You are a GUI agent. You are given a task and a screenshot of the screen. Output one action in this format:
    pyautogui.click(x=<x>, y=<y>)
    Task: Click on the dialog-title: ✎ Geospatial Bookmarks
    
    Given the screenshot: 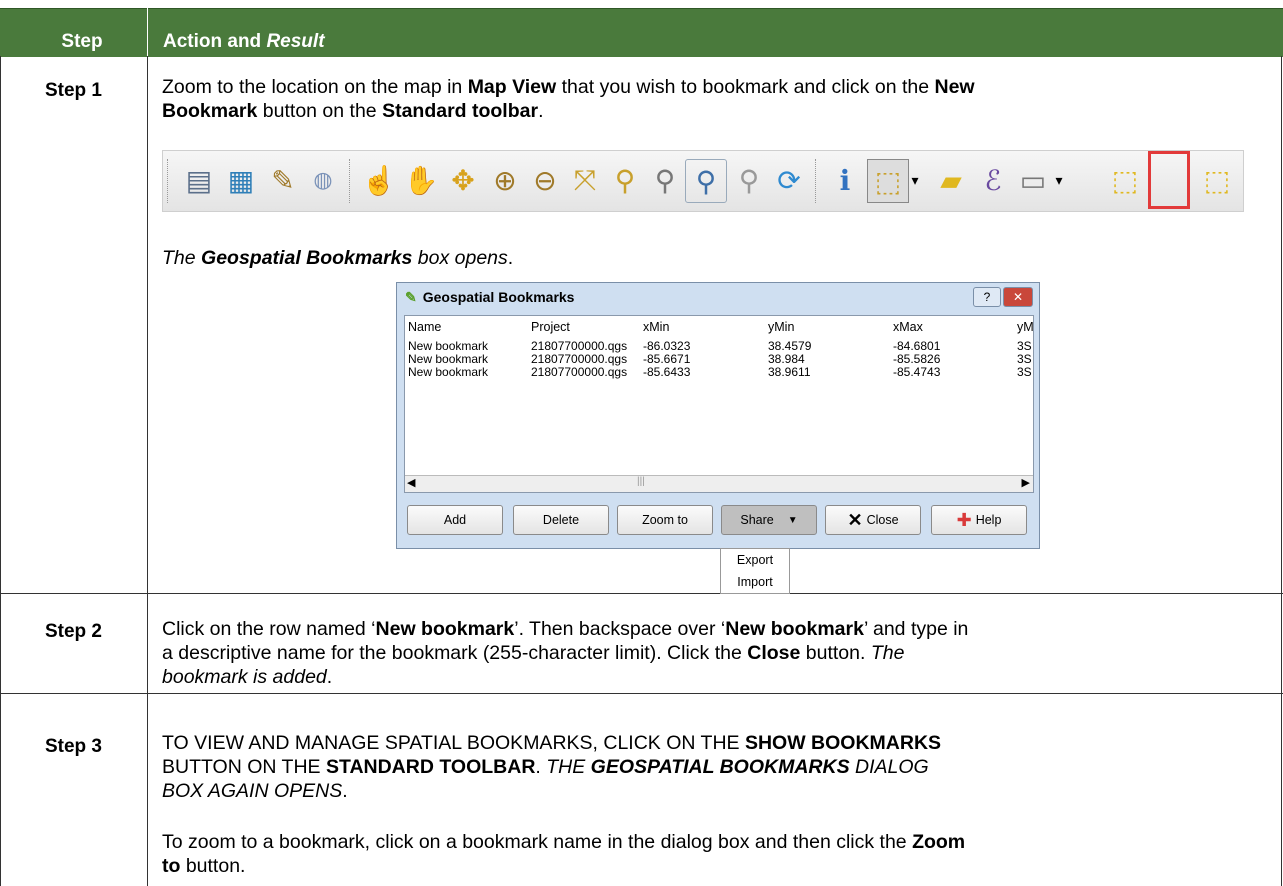 What is the action you would take?
    pyautogui.click(x=490, y=297)
    